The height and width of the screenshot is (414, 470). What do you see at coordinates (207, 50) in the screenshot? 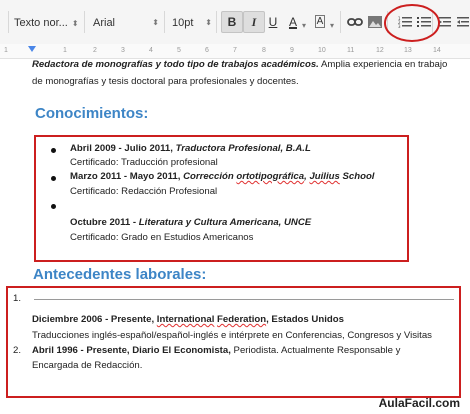
I see `ruler-mark: 6` at bounding box center [207, 50].